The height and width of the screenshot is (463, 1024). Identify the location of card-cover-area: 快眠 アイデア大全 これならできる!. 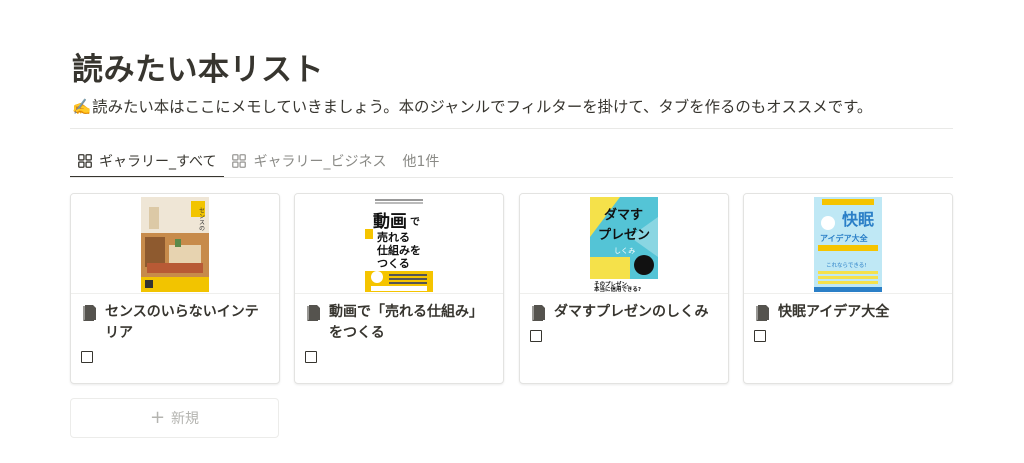
(848, 244).